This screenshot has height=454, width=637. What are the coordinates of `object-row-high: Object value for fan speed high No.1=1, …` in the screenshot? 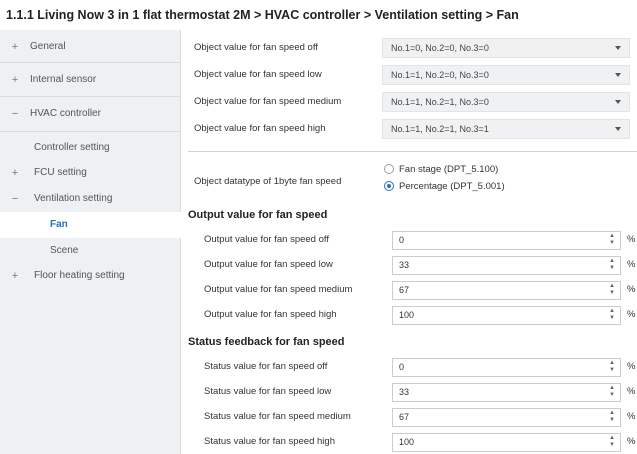 It's located at (409, 129).